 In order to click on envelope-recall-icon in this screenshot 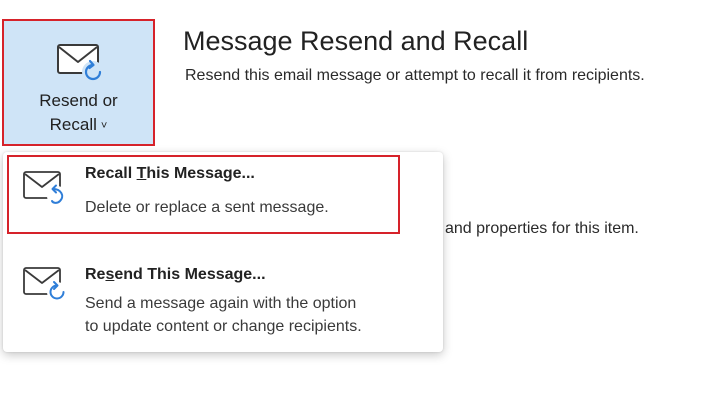, I will do `click(45, 188)`.